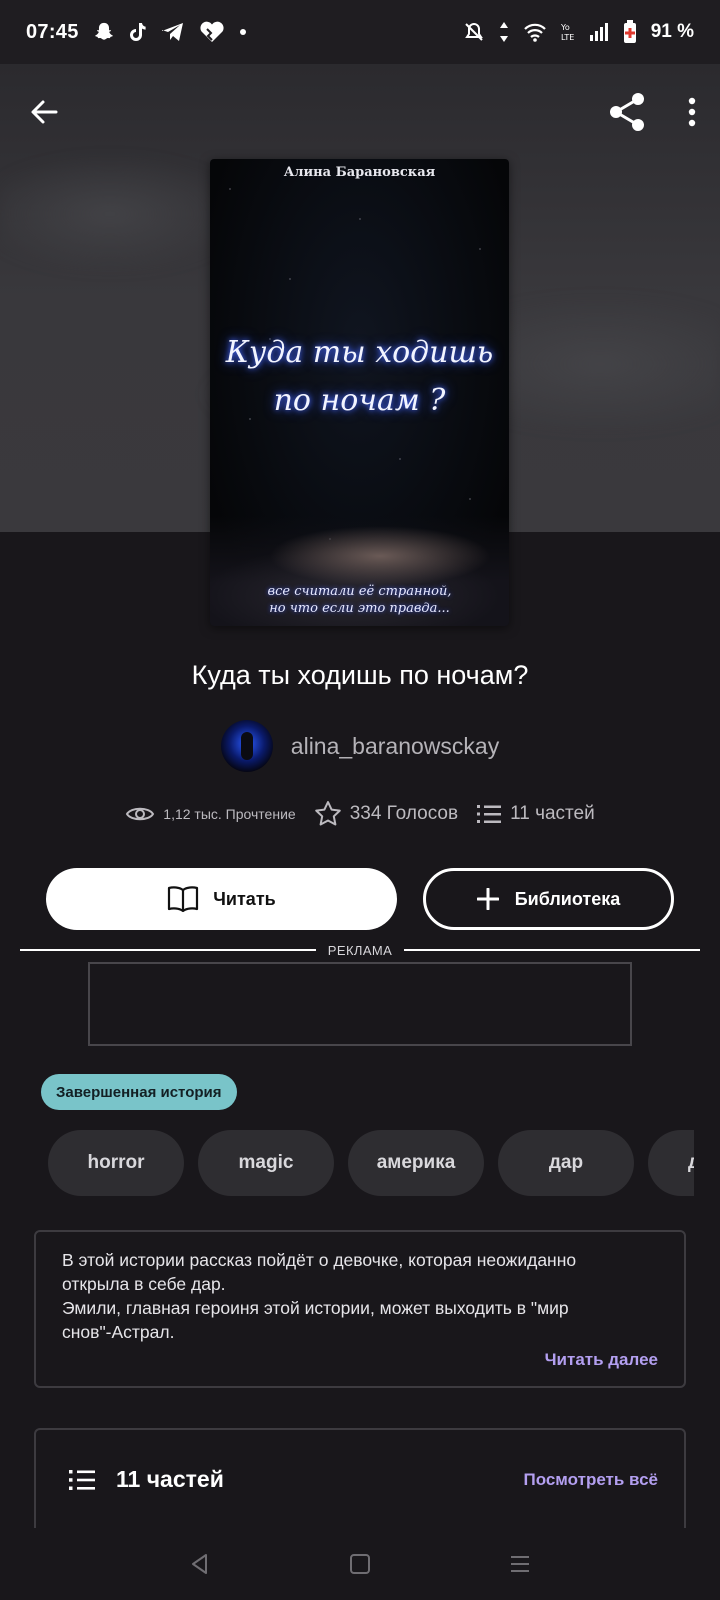  I want to click on library-button-label: Библиотека, so click(567, 898).